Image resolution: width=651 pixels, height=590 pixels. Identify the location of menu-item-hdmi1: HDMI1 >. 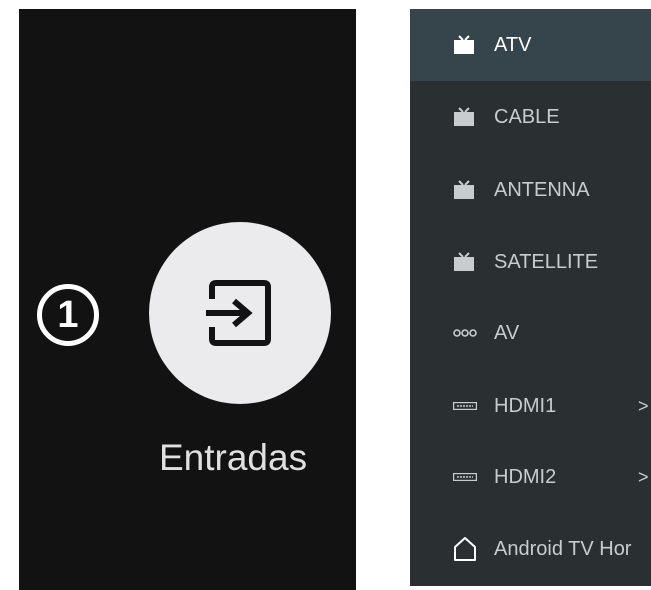
(530, 406).